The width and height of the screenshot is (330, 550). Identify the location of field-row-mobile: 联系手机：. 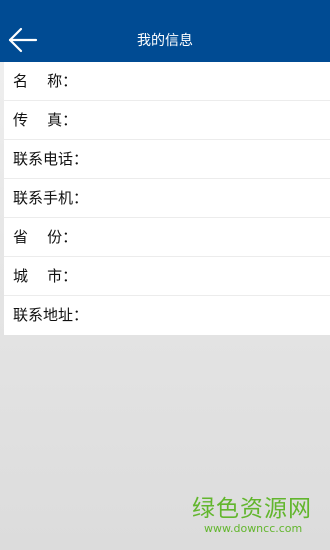
(167, 198).